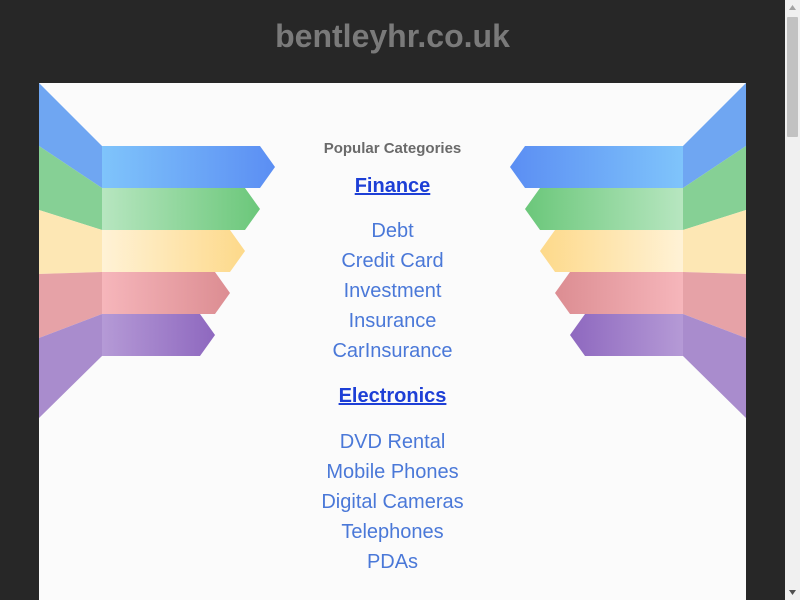 This screenshot has height=600, width=800. I want to click on link-credit-card: Credit Card, so click(392, 261).